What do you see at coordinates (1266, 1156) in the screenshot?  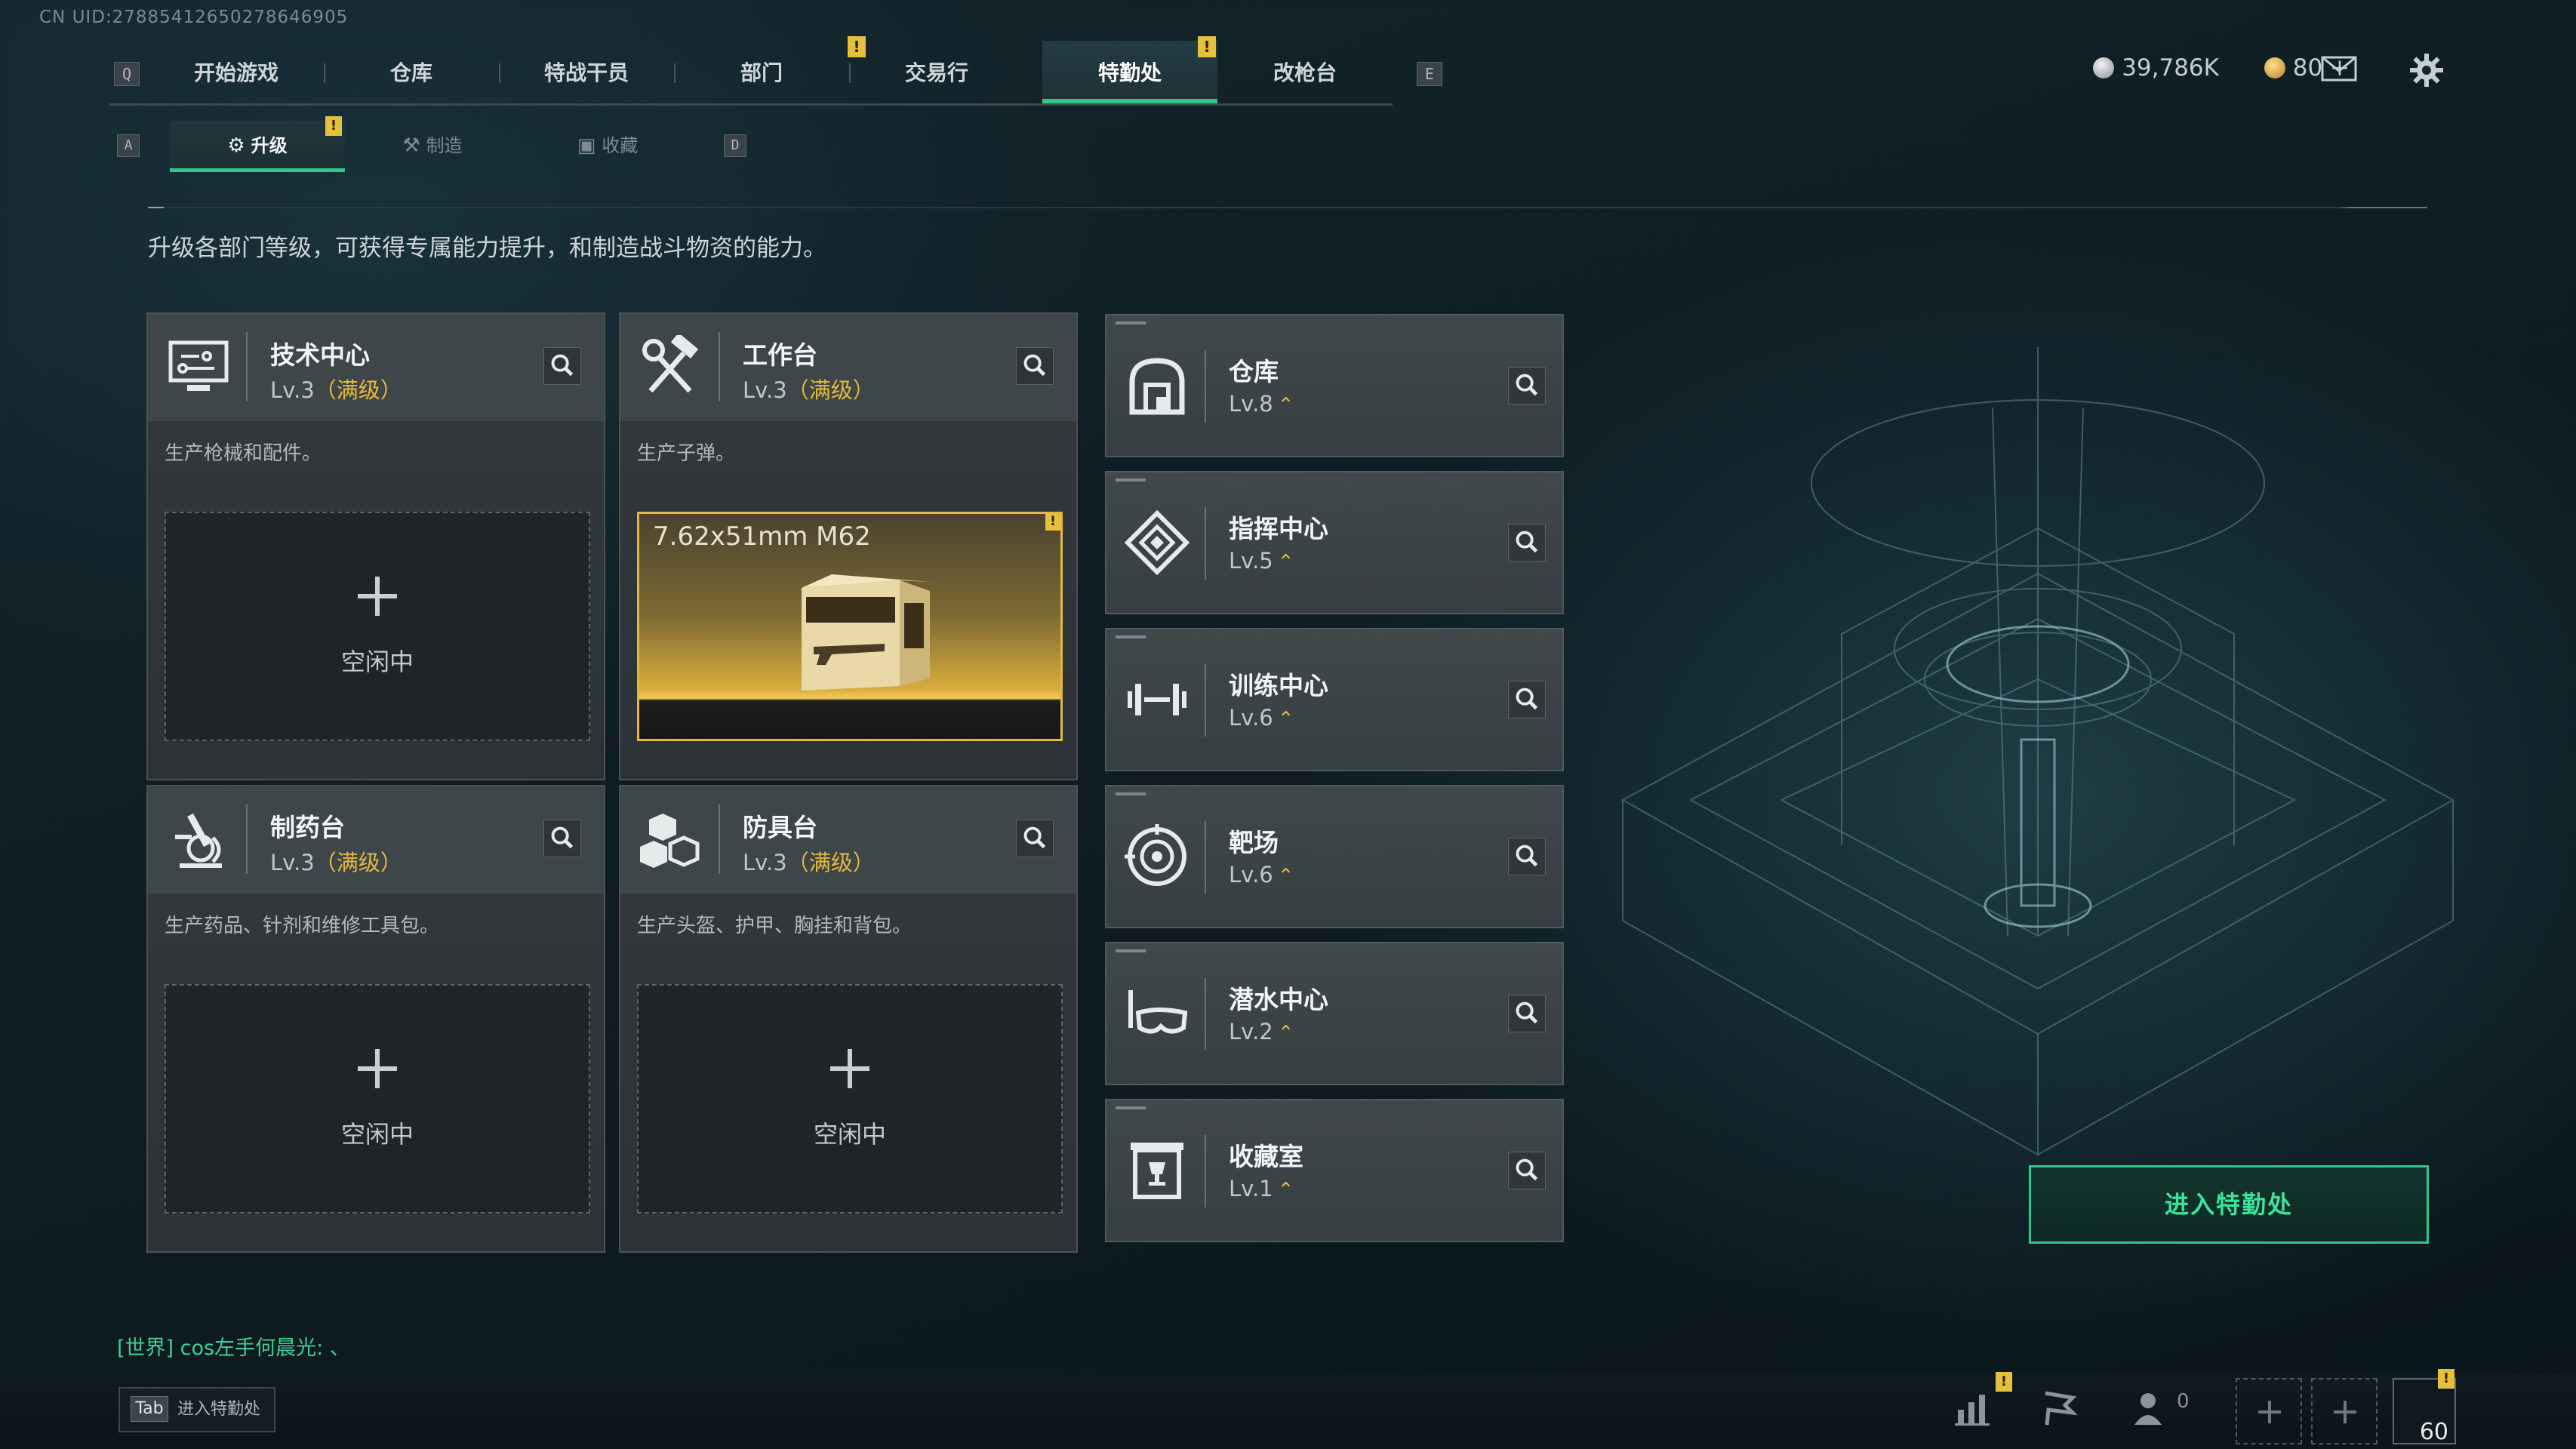 I see `card-title: 收藏室` at bounding box center [1266, 1156].